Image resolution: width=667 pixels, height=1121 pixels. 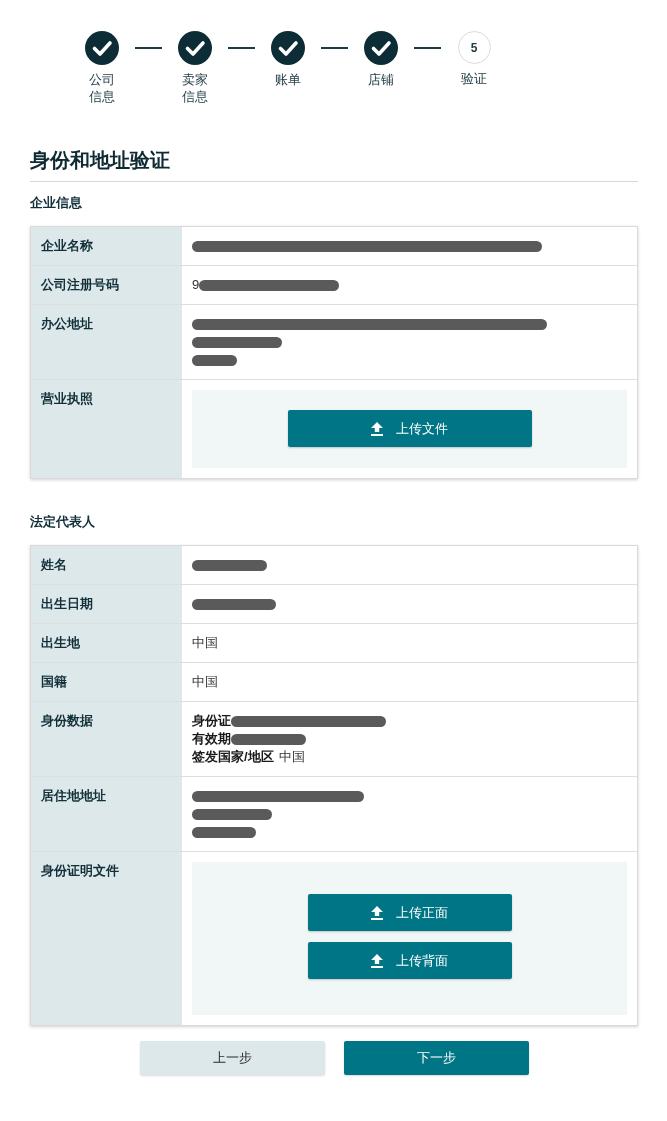 What do you see at coordinates (196, 285) in the screenshot?
I see `field-value: 9` at bounding box center [196, 285].